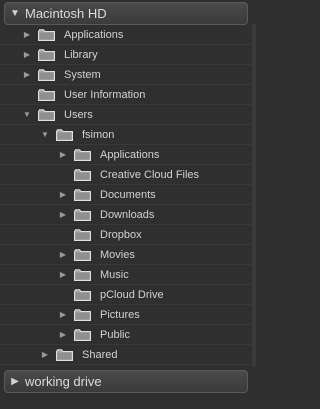  Describe the element at coordinates (82, 75) in the screenshot. I see `folder-label: System` at that location.